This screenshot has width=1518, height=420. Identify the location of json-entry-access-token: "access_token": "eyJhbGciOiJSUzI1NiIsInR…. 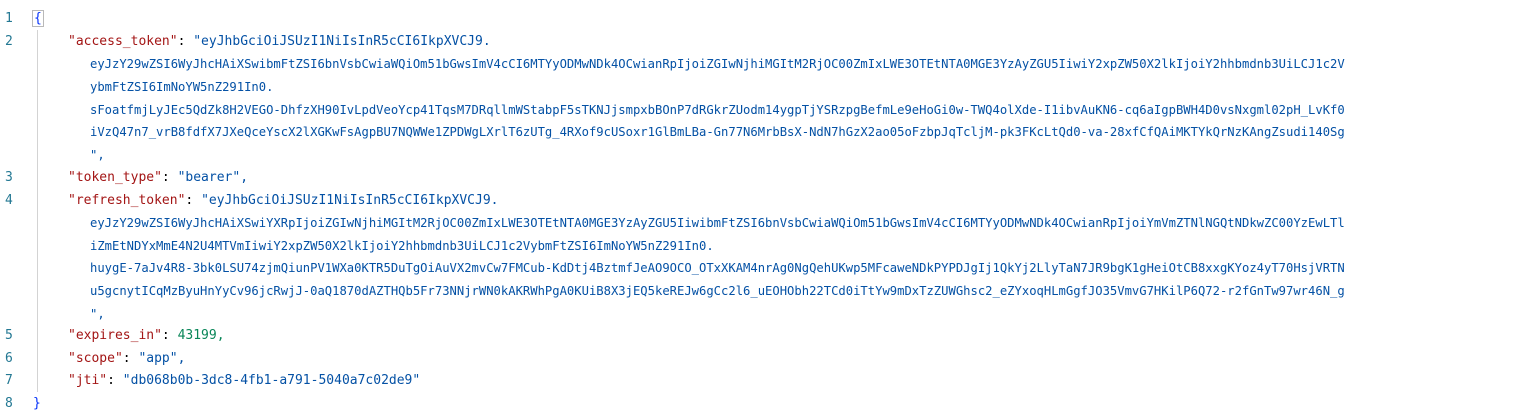
(279, 41).